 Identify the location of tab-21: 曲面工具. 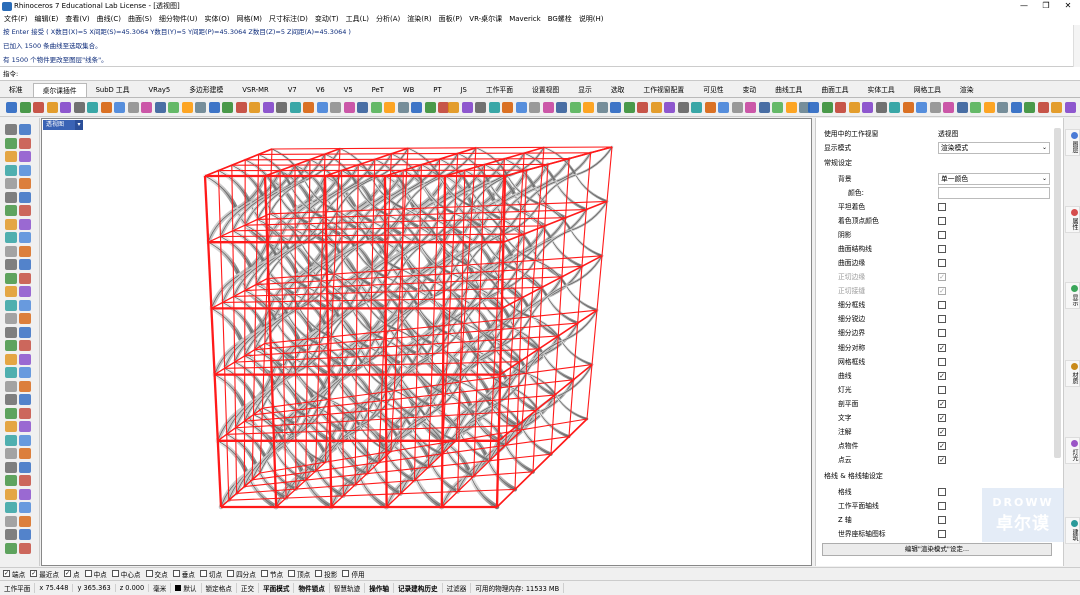
(835, 90).